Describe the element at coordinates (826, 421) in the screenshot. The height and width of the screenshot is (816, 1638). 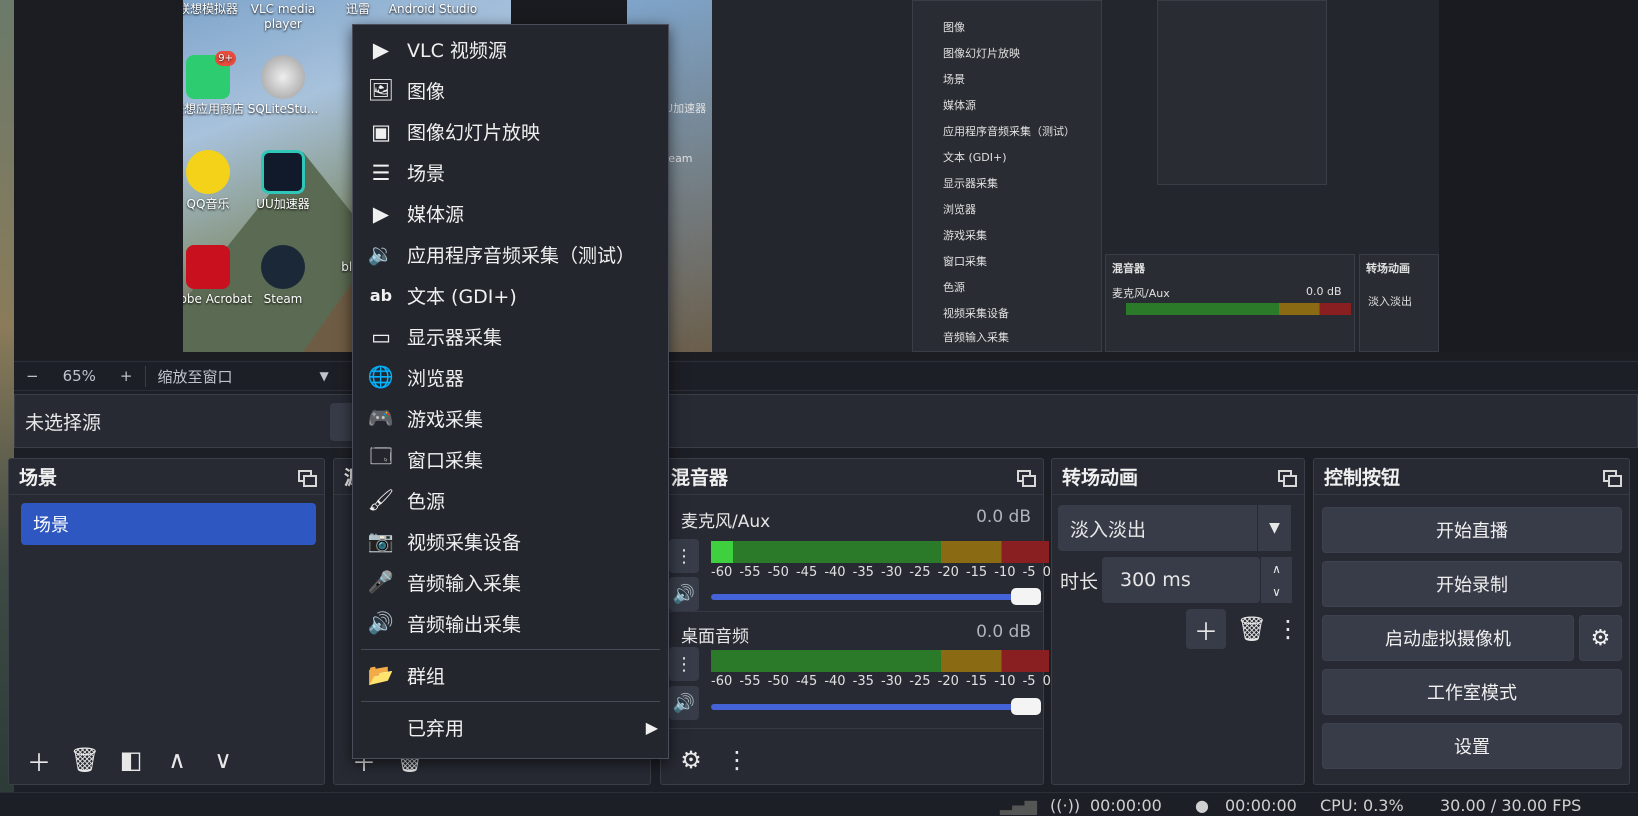
I see `source-toolbar: 未选择源` at that location.